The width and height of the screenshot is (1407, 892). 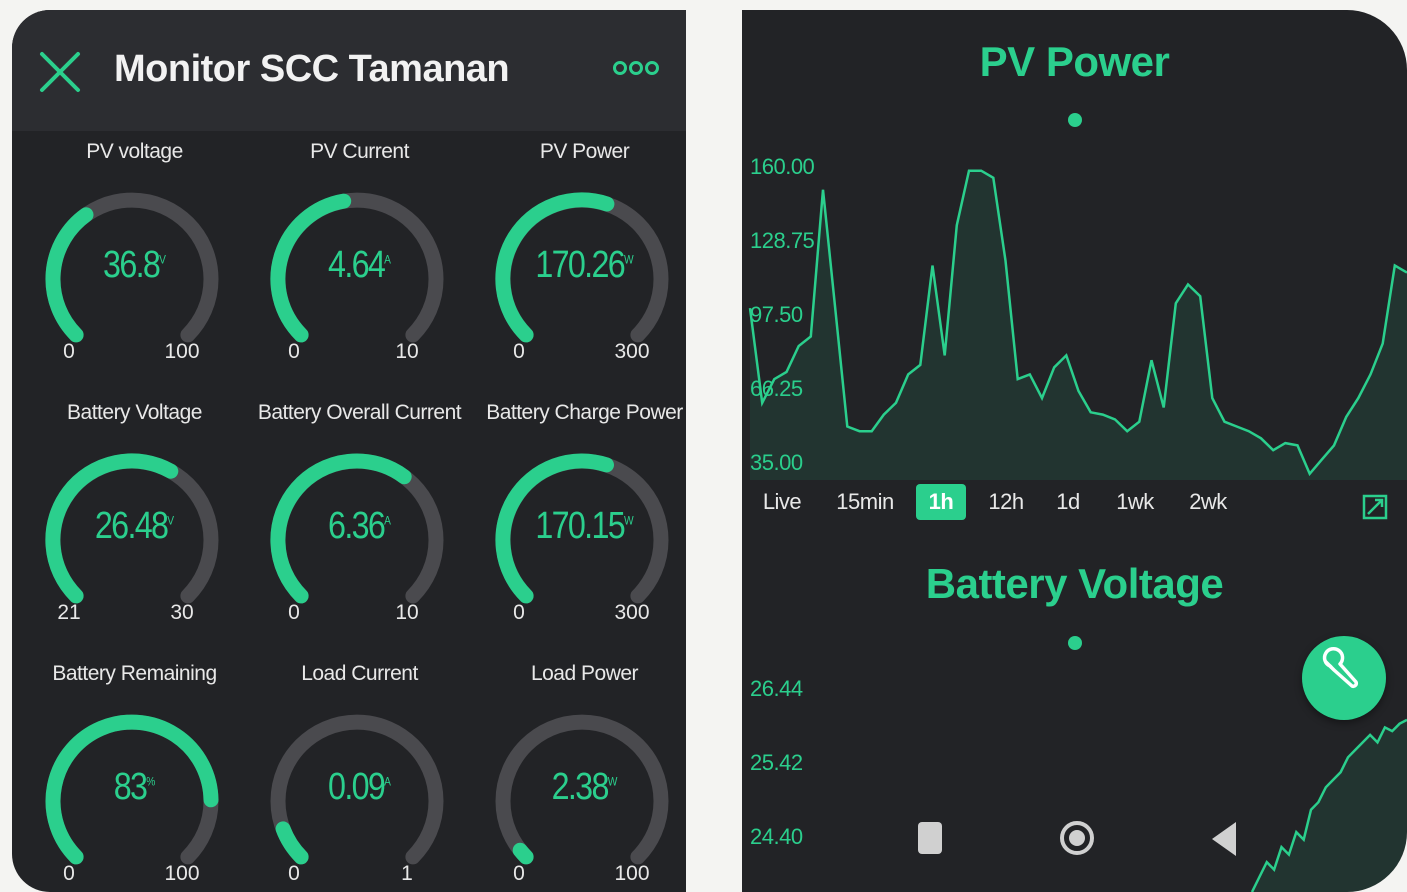 I want to click on gauge-value-number: 0.09, so click(x=357, y=787).